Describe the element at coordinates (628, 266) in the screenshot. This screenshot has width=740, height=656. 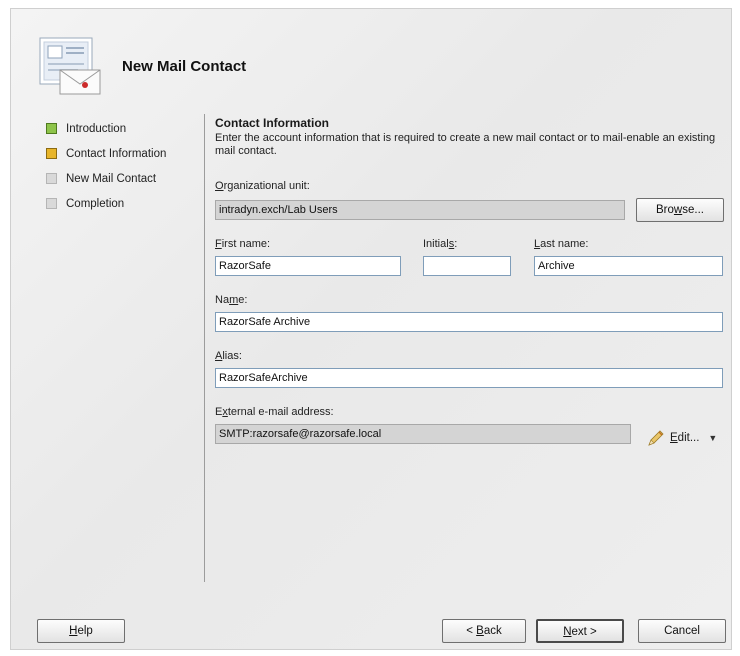
I see `last-name-field: Archive` at that location.